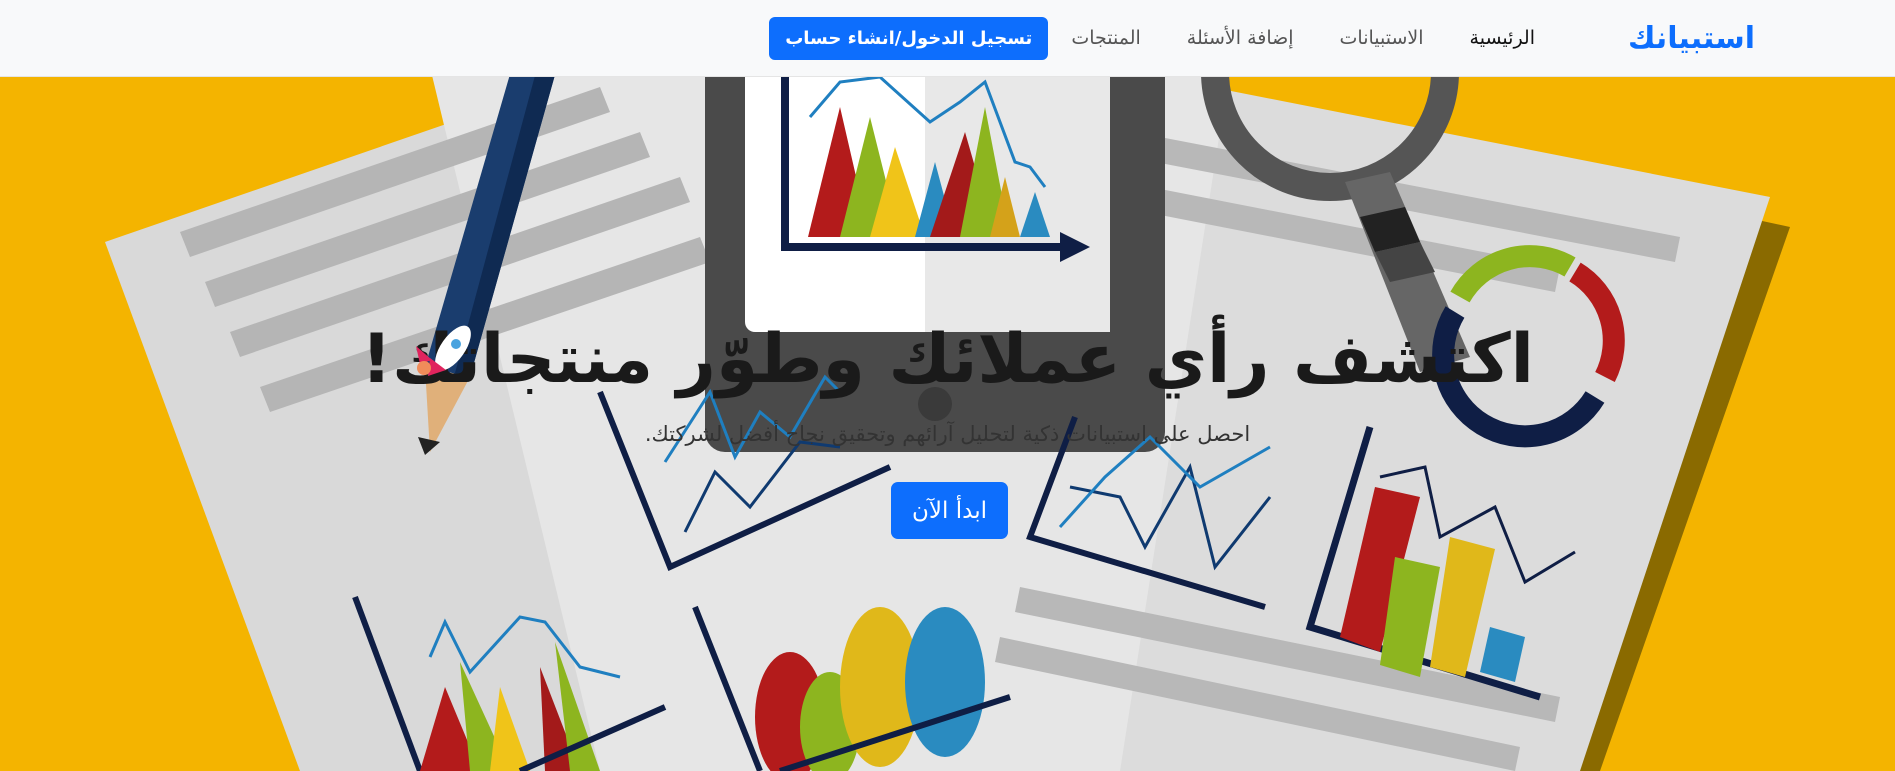 The width and height of the screenshot is (1895, 771). What do you see at coordinates (1382, 38) in the screenshot?
I see `nav-item-surveys: الاستبيانات` at bounding box center [1382, 38].